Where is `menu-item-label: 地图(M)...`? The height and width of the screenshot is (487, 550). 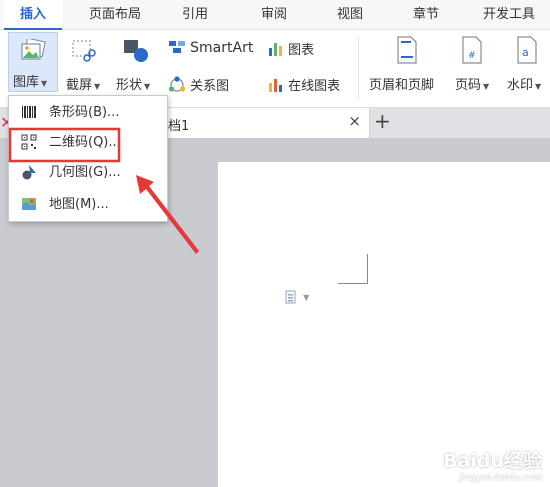
menu-item-label: 地图(M)... is located at coordinates (79, 204).